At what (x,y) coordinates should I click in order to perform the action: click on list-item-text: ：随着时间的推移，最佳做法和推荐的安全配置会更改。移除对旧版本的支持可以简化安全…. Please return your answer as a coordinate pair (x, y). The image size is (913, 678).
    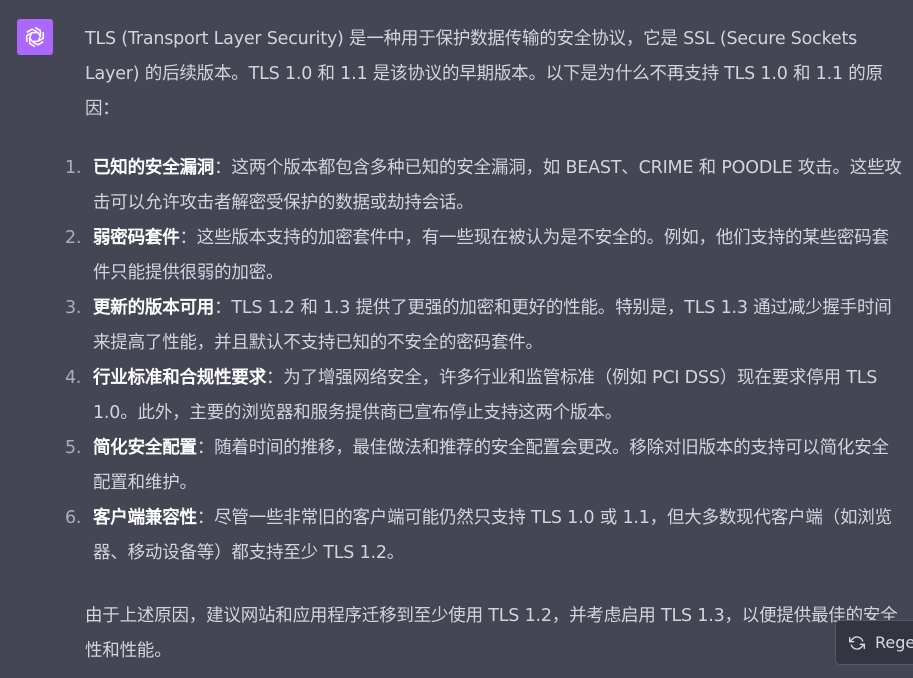
    Looking at the image, I should click on (491, 465).